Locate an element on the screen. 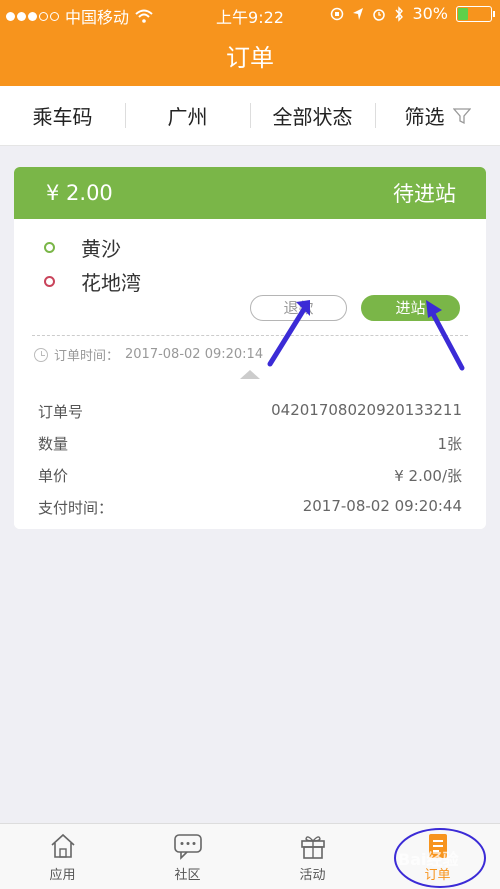 The image size is (500, 889). expand-caret-icon is located at coordinates (250, 374).